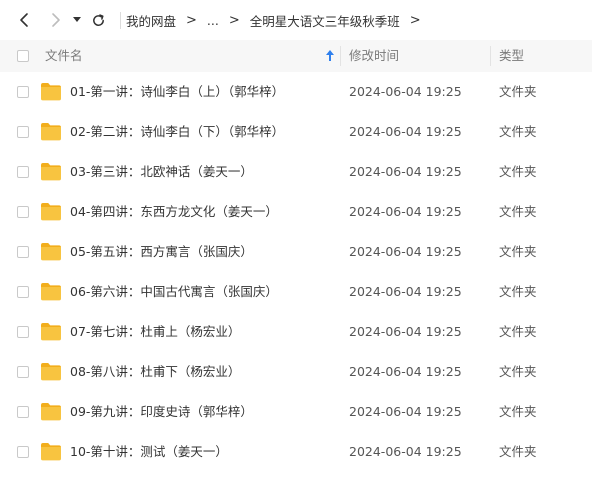 The image size is (592, 487). What do you see at coordinates (296, 332) in the screenshot?
I see `table-row: 07-第七讲：杜甫上（杨宏业） 2024-06-04 19:25 文件夹` at bounding box center [296, 332].